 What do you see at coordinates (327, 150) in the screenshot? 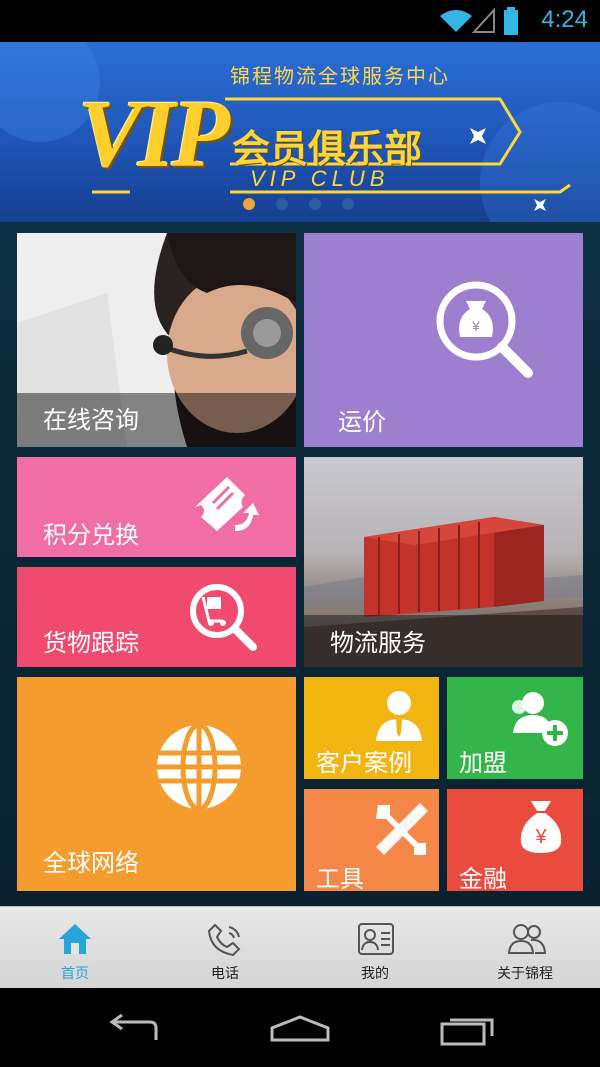
I see `club-title: 会员俱乐部` at bounding box center [327, 150].